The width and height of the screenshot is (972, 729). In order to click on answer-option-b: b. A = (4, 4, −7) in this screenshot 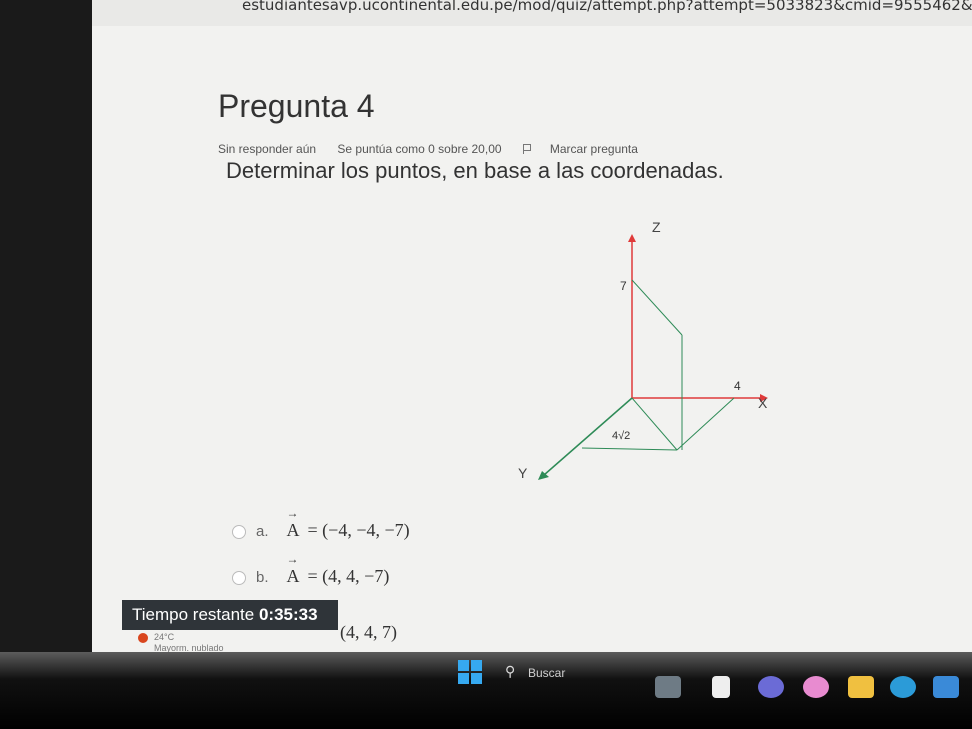, I will do `click(311, 569)`.